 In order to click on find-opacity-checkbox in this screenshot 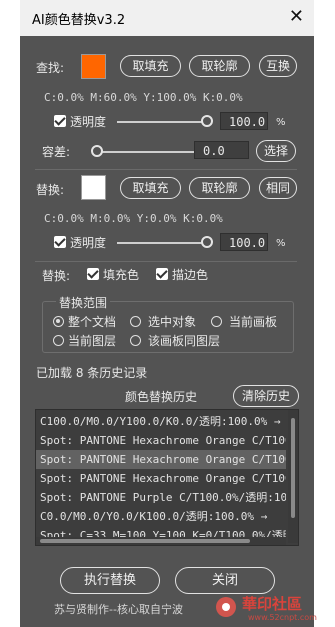, I will do `click(60, 121)`.